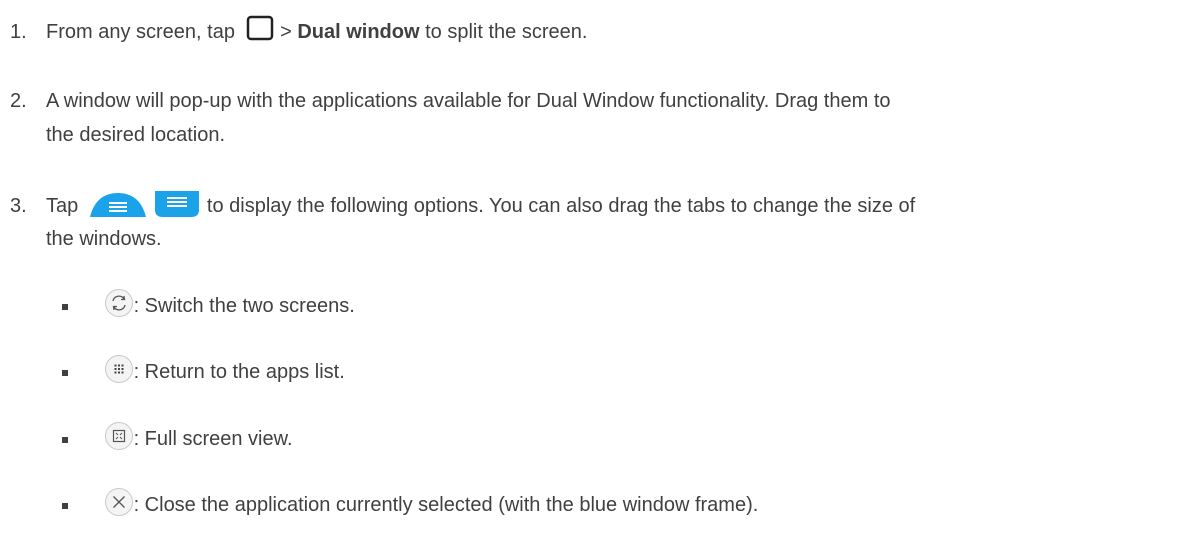 This screenshot has width=1198, height=549. I want to click on recent-apps-square-icon, so click(259, 28).